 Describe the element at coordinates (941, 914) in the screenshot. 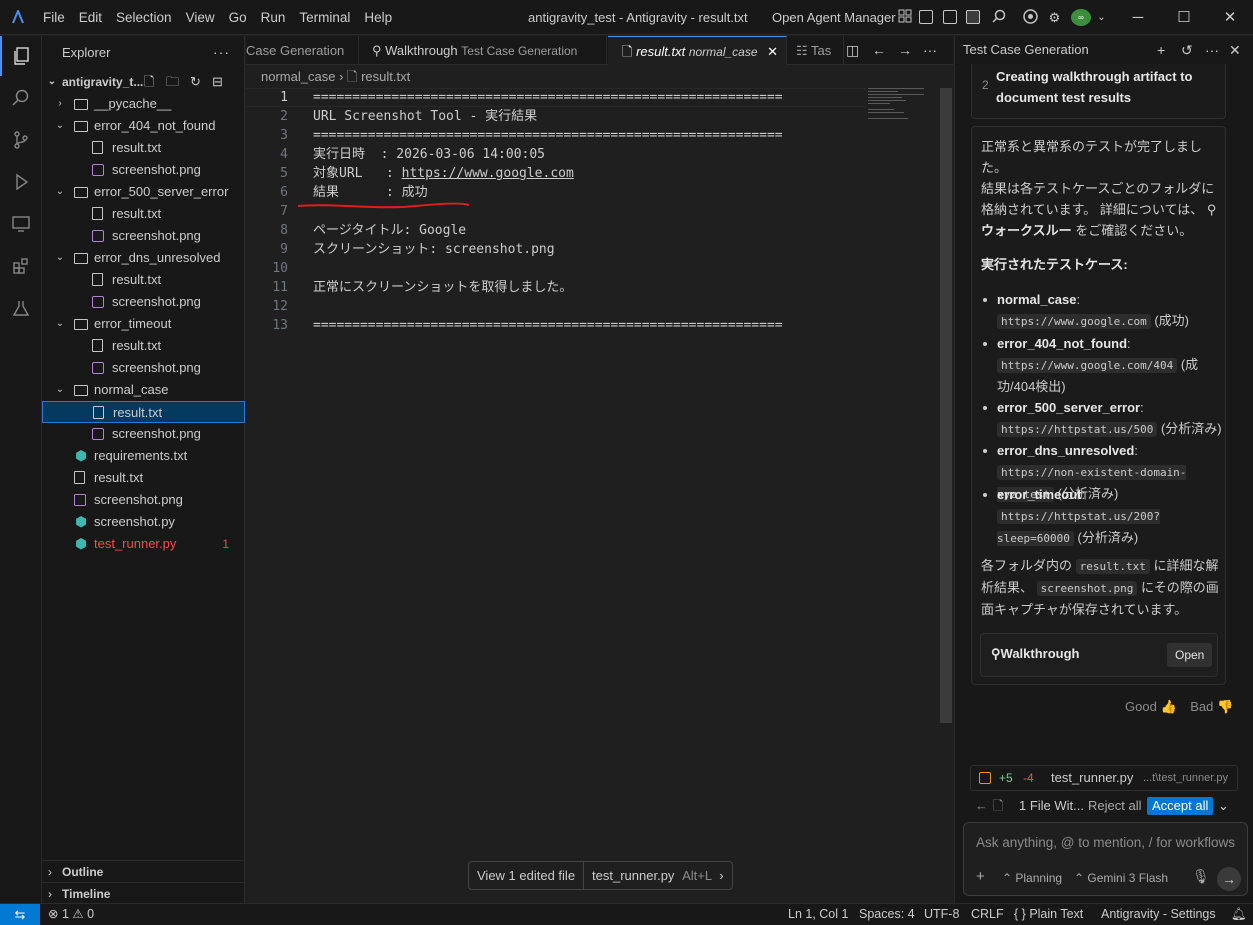

I see `encoding: UTF-8` at that location.